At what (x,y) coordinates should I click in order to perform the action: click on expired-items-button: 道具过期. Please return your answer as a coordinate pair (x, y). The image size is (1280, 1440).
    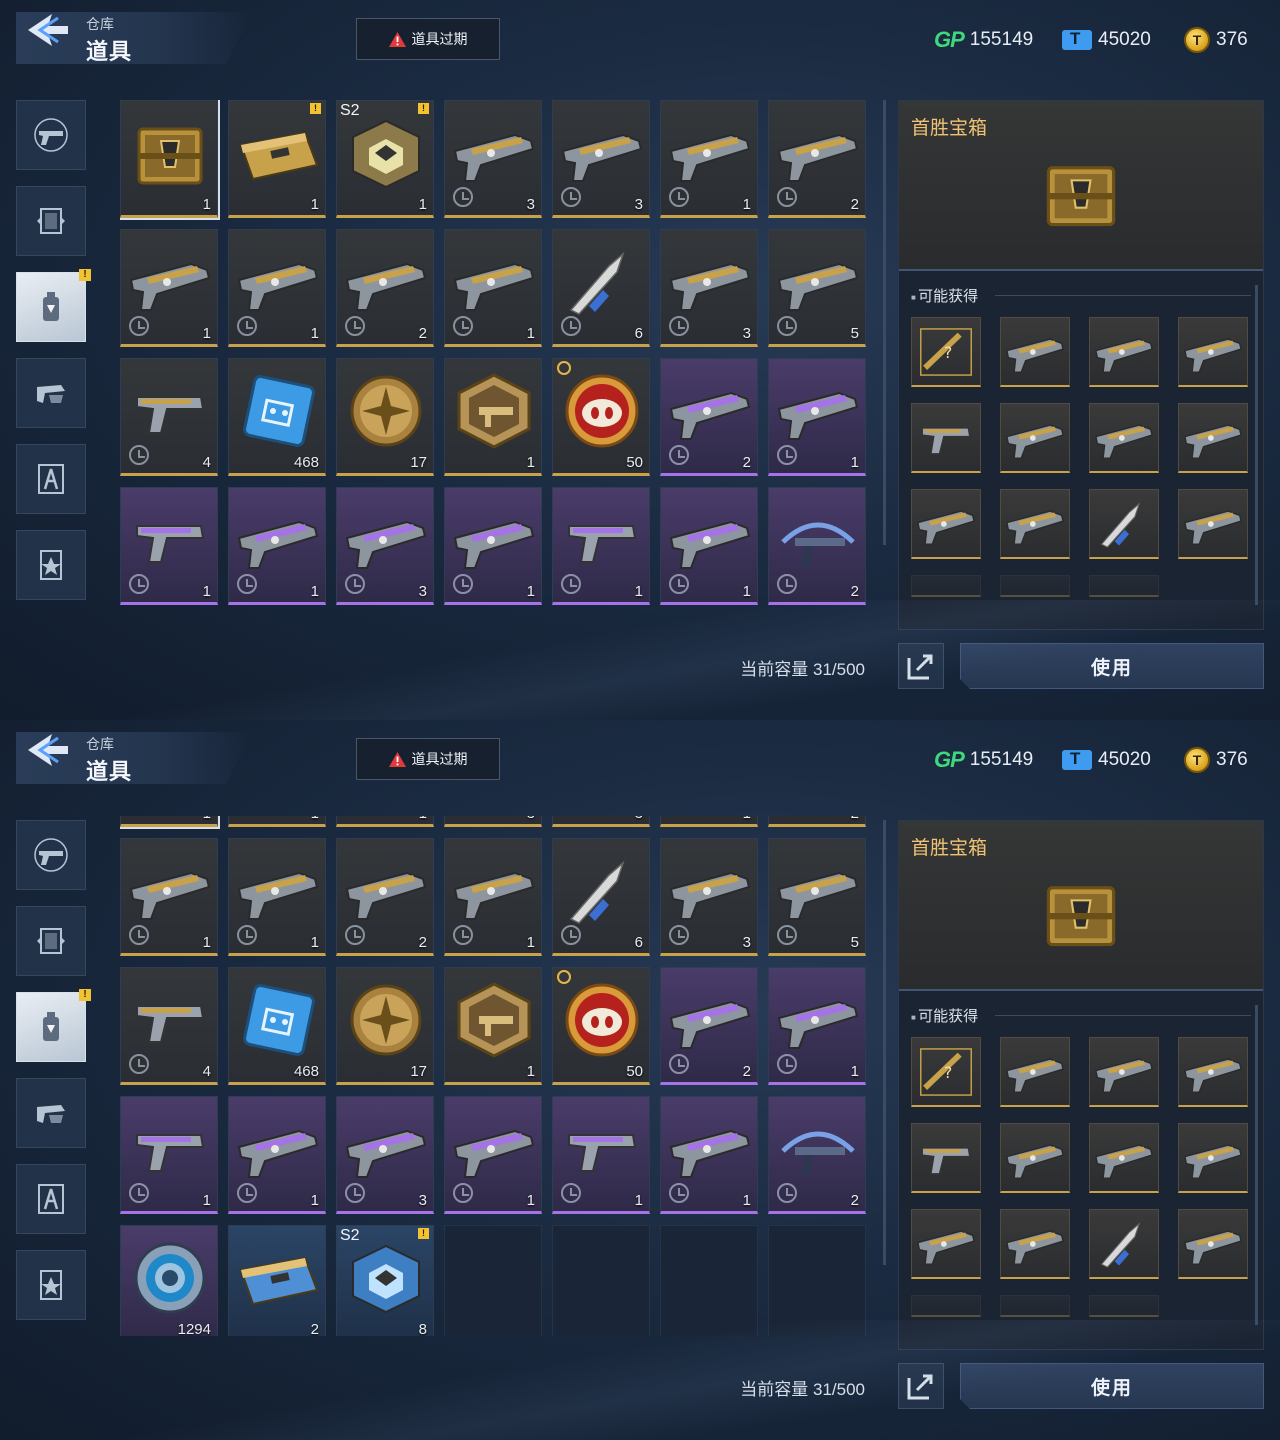
    Looking at the image, I should click on (428, 759).